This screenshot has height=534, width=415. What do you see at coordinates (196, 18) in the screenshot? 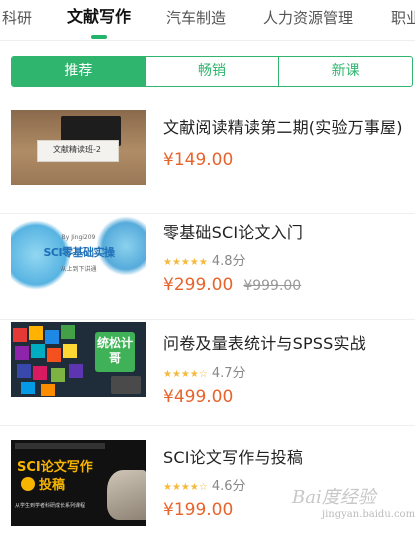
I see `tab-auto-manufacturing: 汽车制造` at bounding box center [196, 18].